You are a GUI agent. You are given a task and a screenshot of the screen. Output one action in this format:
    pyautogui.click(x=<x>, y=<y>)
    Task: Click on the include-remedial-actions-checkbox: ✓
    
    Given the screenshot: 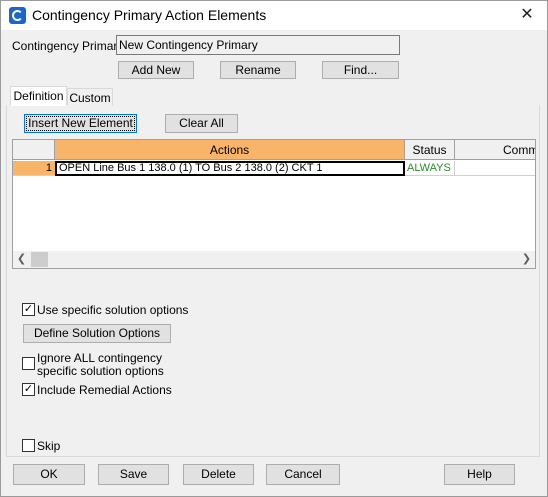 What is the action you would take?
    pyautogui.click(x=28, y=389)
    